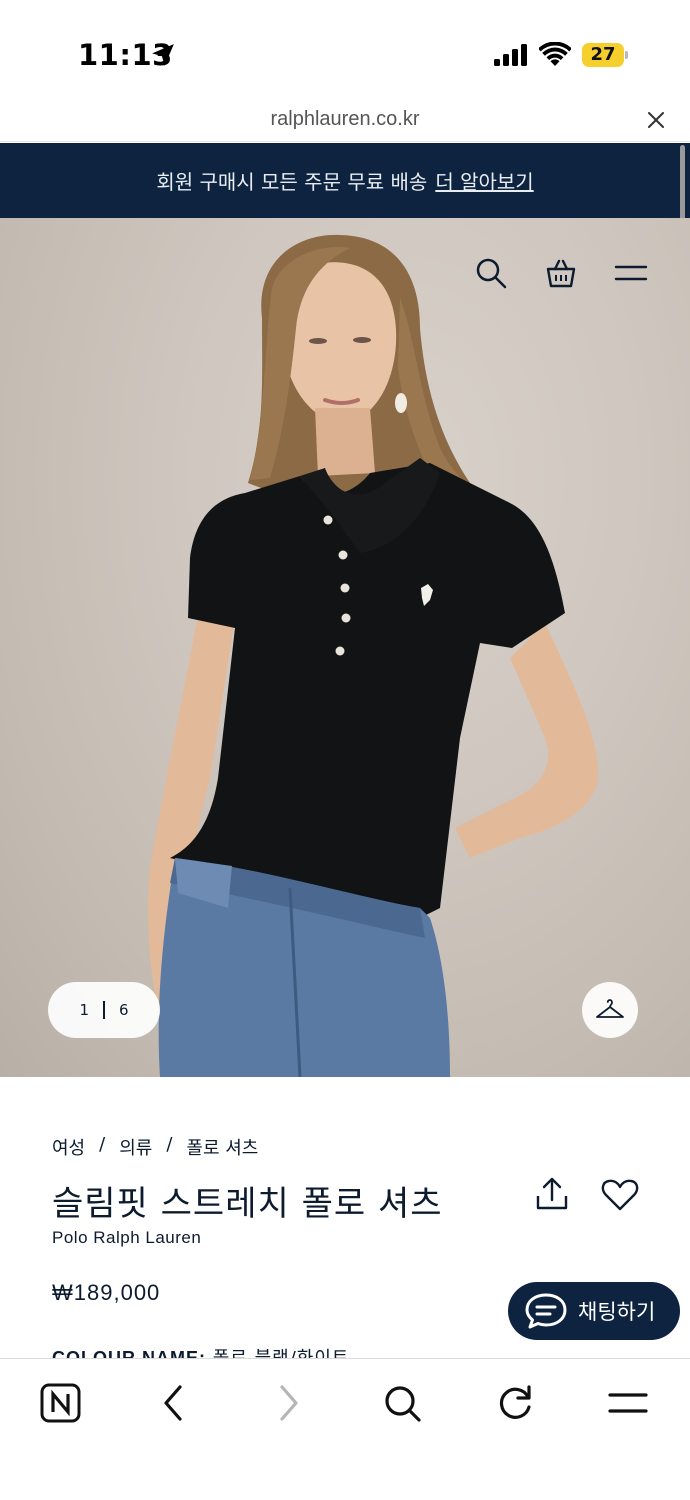 This screenshot has width=690, height=1500. I want to click on battery-icon: 27, so click(605, 55).